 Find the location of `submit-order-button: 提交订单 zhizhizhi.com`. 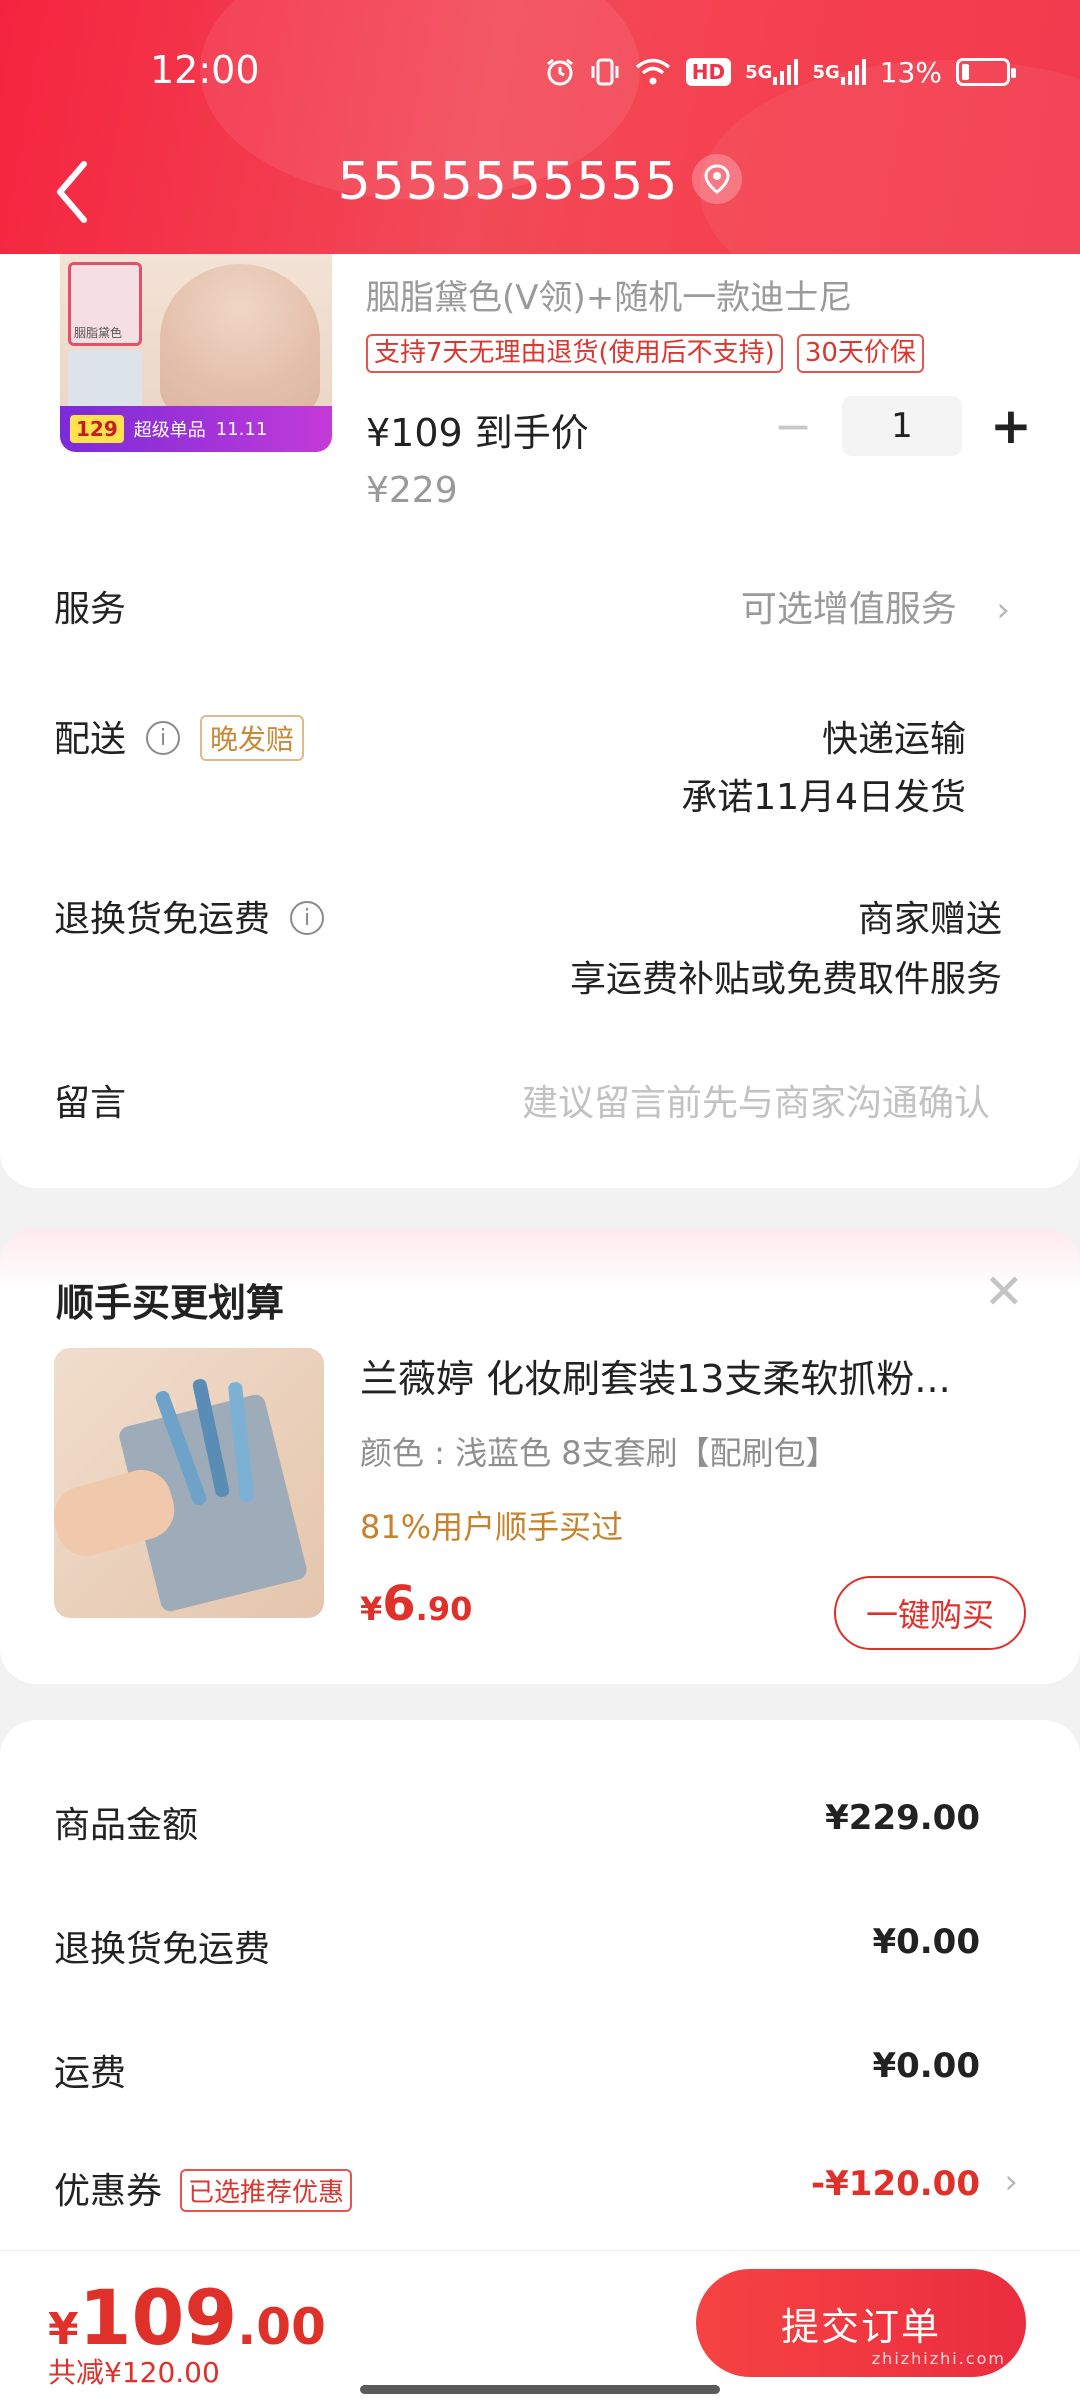

submit-order-button: 提交订单 zhizhizhi.com is located at coordinates (861, 2323).